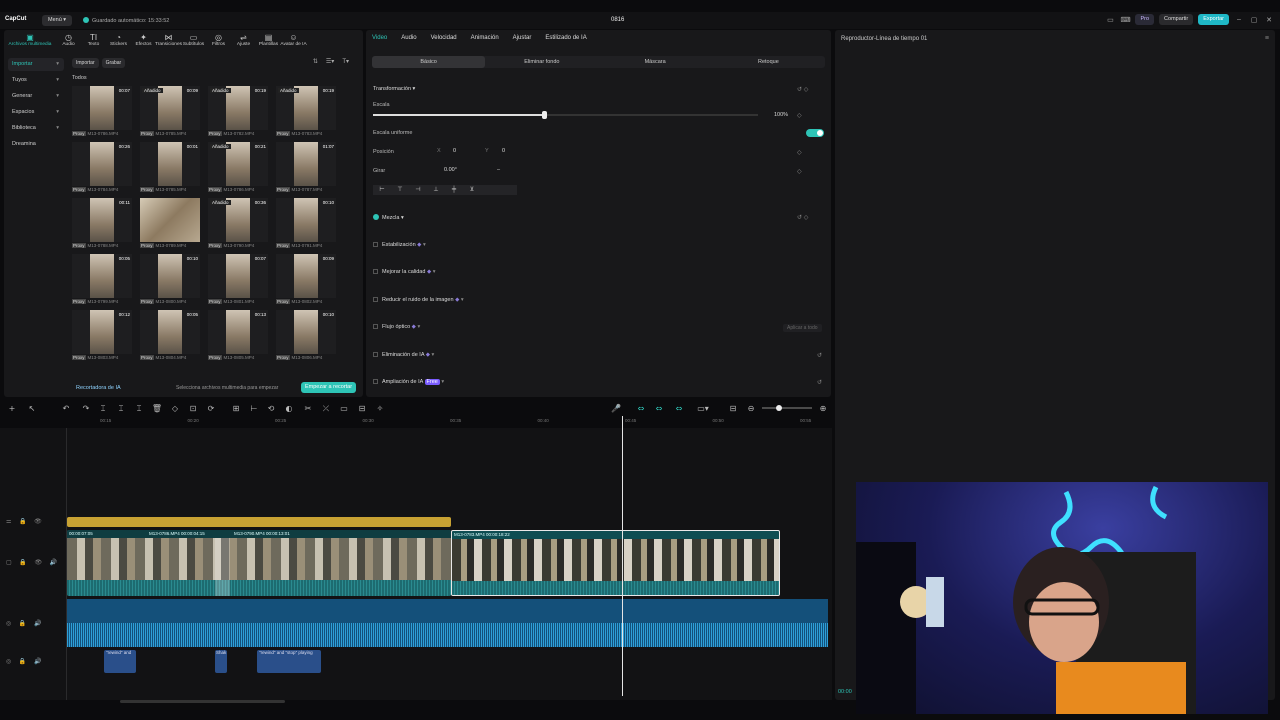 Image resolution: width=1280 pixels, height=720 pixels. Describe the element at coordinates (168, 40) in the screenshot. I see `tool-transiciones: ⋈ Transiciones` at that location.